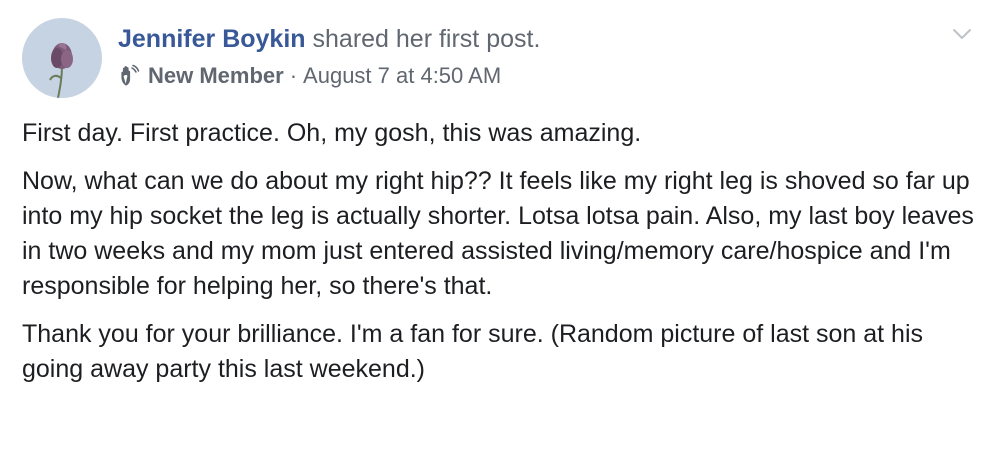 This screenshot has height=462, width=994. Describe the element at coordinates (962, 34) in the screenshot. I see `chevron-down-icon` at that location.